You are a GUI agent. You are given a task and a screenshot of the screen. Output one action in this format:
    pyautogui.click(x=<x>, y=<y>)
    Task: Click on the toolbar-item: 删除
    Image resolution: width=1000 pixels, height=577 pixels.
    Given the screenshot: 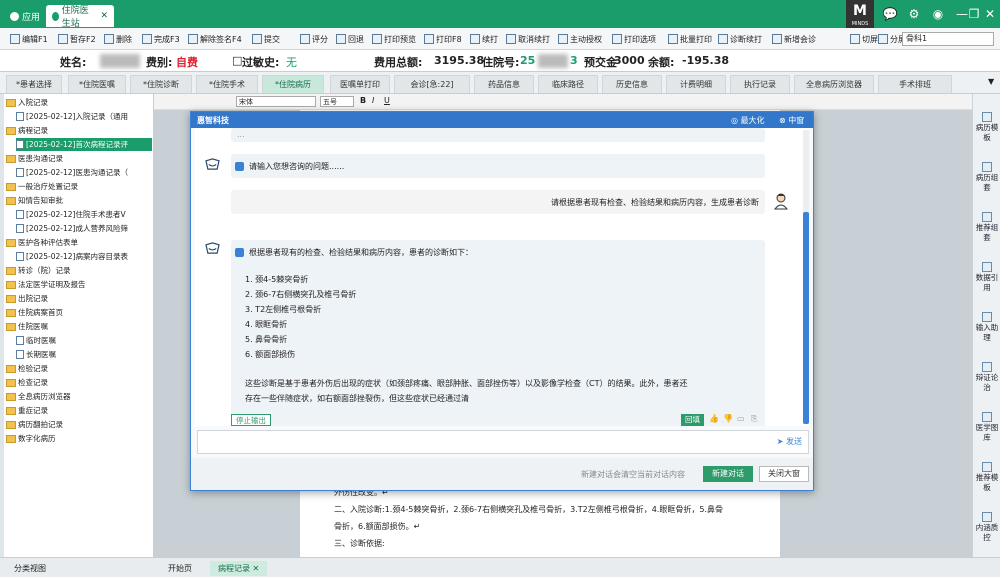 What is the action you would take?
    pyautogui.click(x=118, y=39)
    